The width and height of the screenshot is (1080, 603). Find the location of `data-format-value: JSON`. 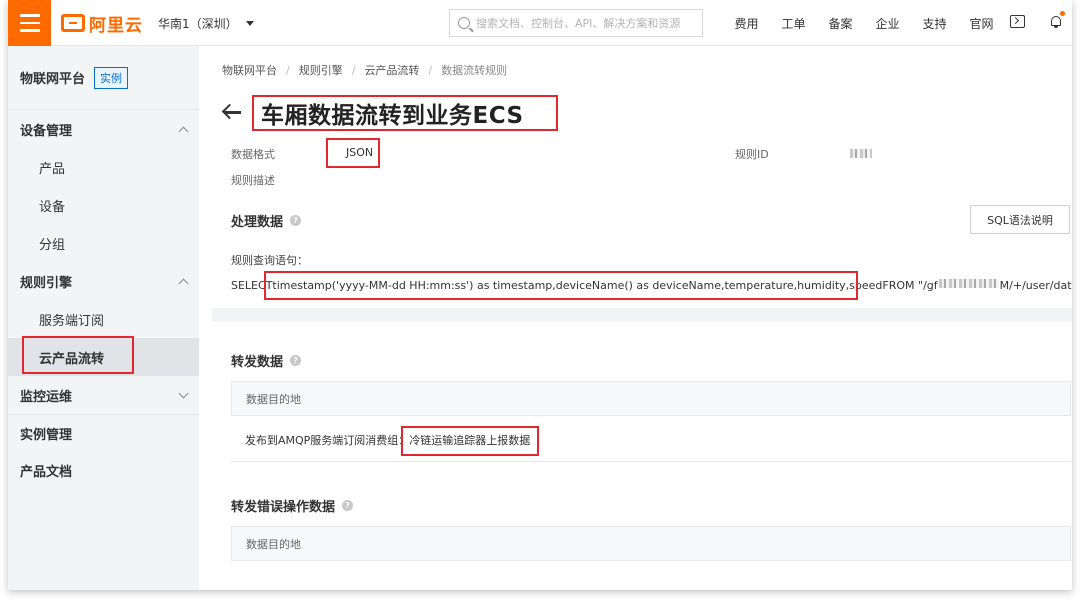

data-format-value: JSON is located at coordinates (360, 152).